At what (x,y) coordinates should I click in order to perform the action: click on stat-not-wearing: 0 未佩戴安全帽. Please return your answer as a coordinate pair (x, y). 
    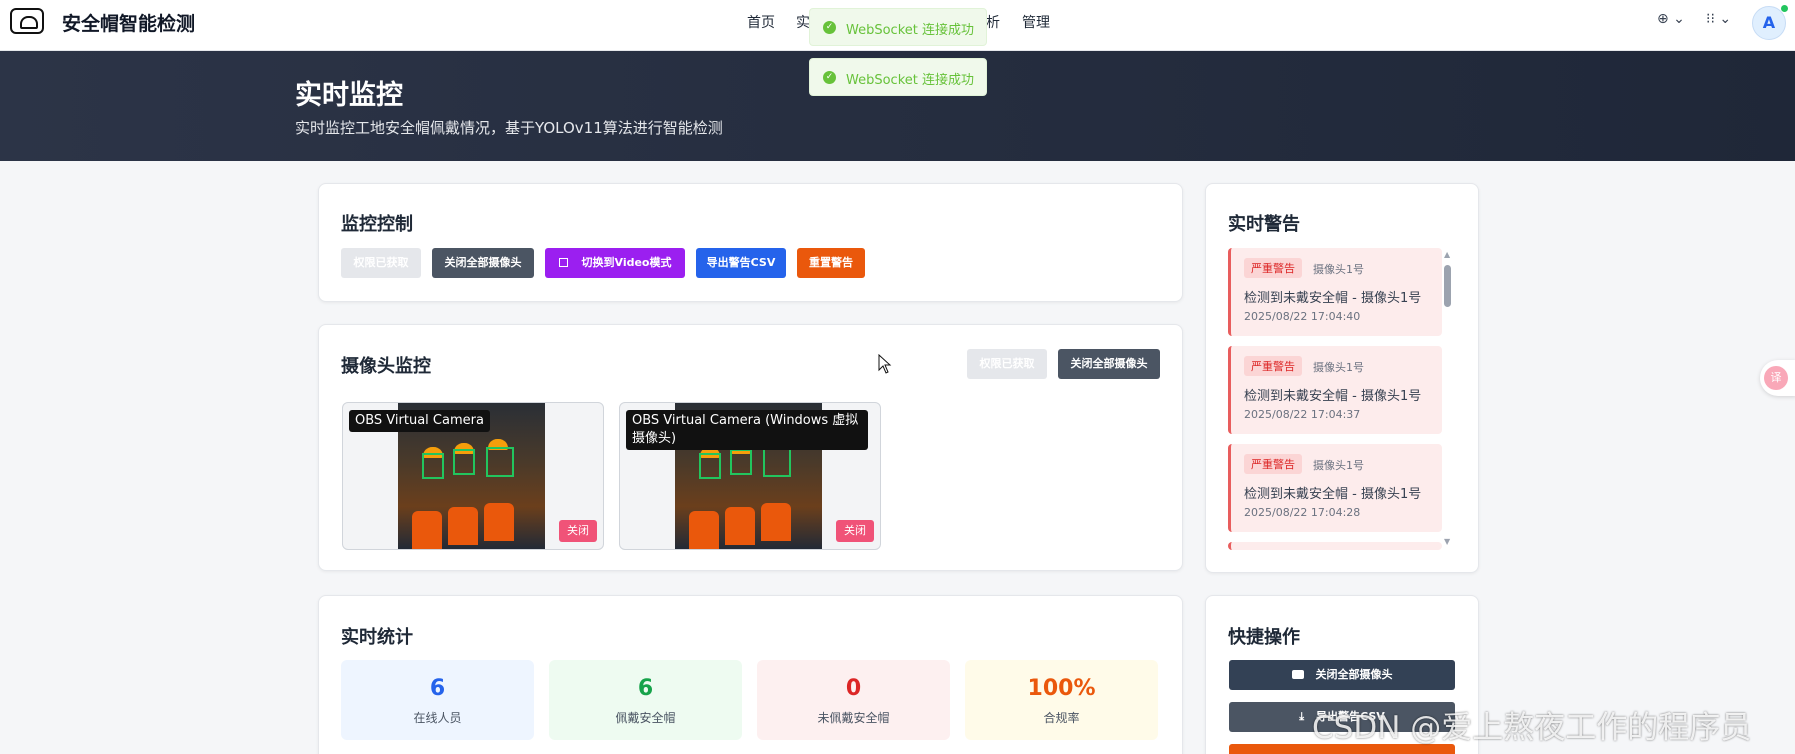
    Looking at the image, I should click on (853, 700).